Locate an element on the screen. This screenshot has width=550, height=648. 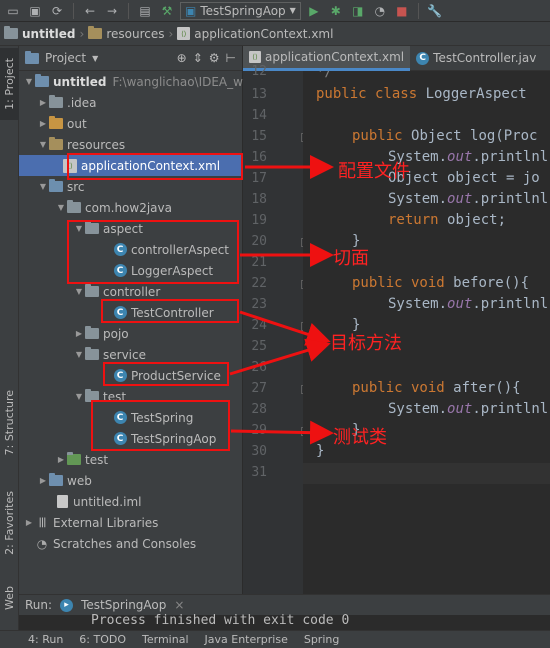
tool-tab-run: 4: Run is located at coordinates (45, 639).